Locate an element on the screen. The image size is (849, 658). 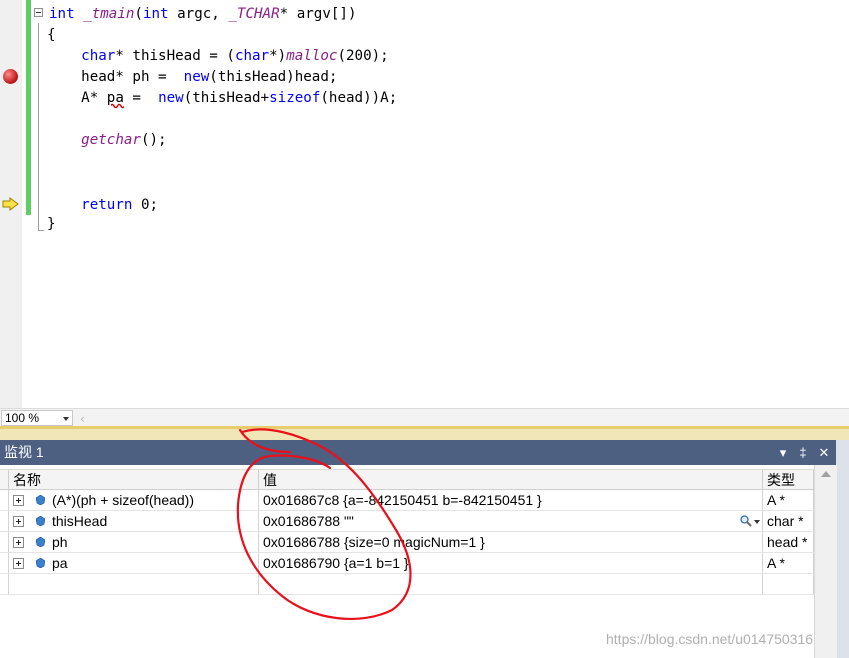
visualizer-dropdown-icon is located at coordinates (757, 522).